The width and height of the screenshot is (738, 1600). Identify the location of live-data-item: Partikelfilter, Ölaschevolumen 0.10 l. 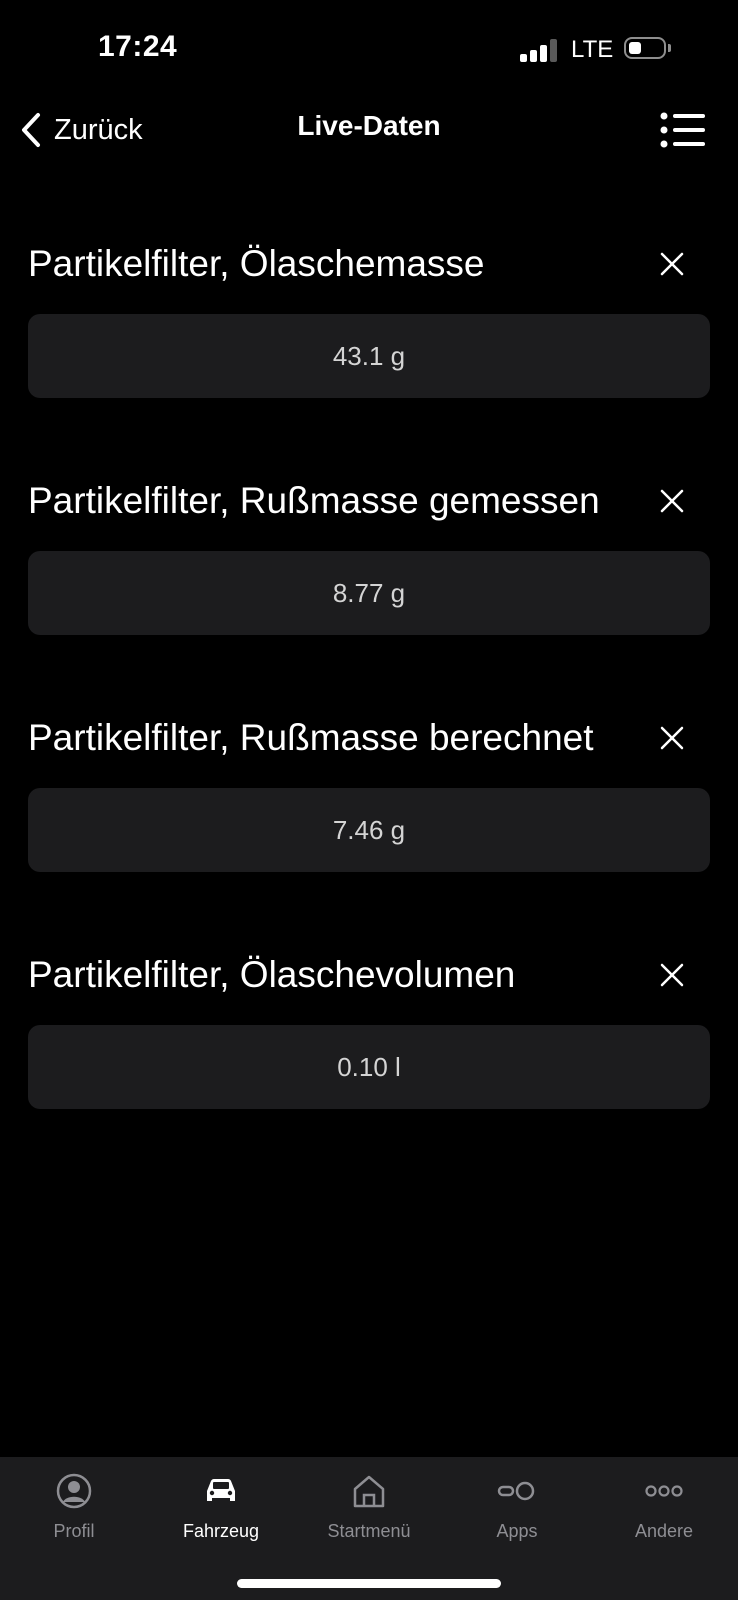
(369, 1047).